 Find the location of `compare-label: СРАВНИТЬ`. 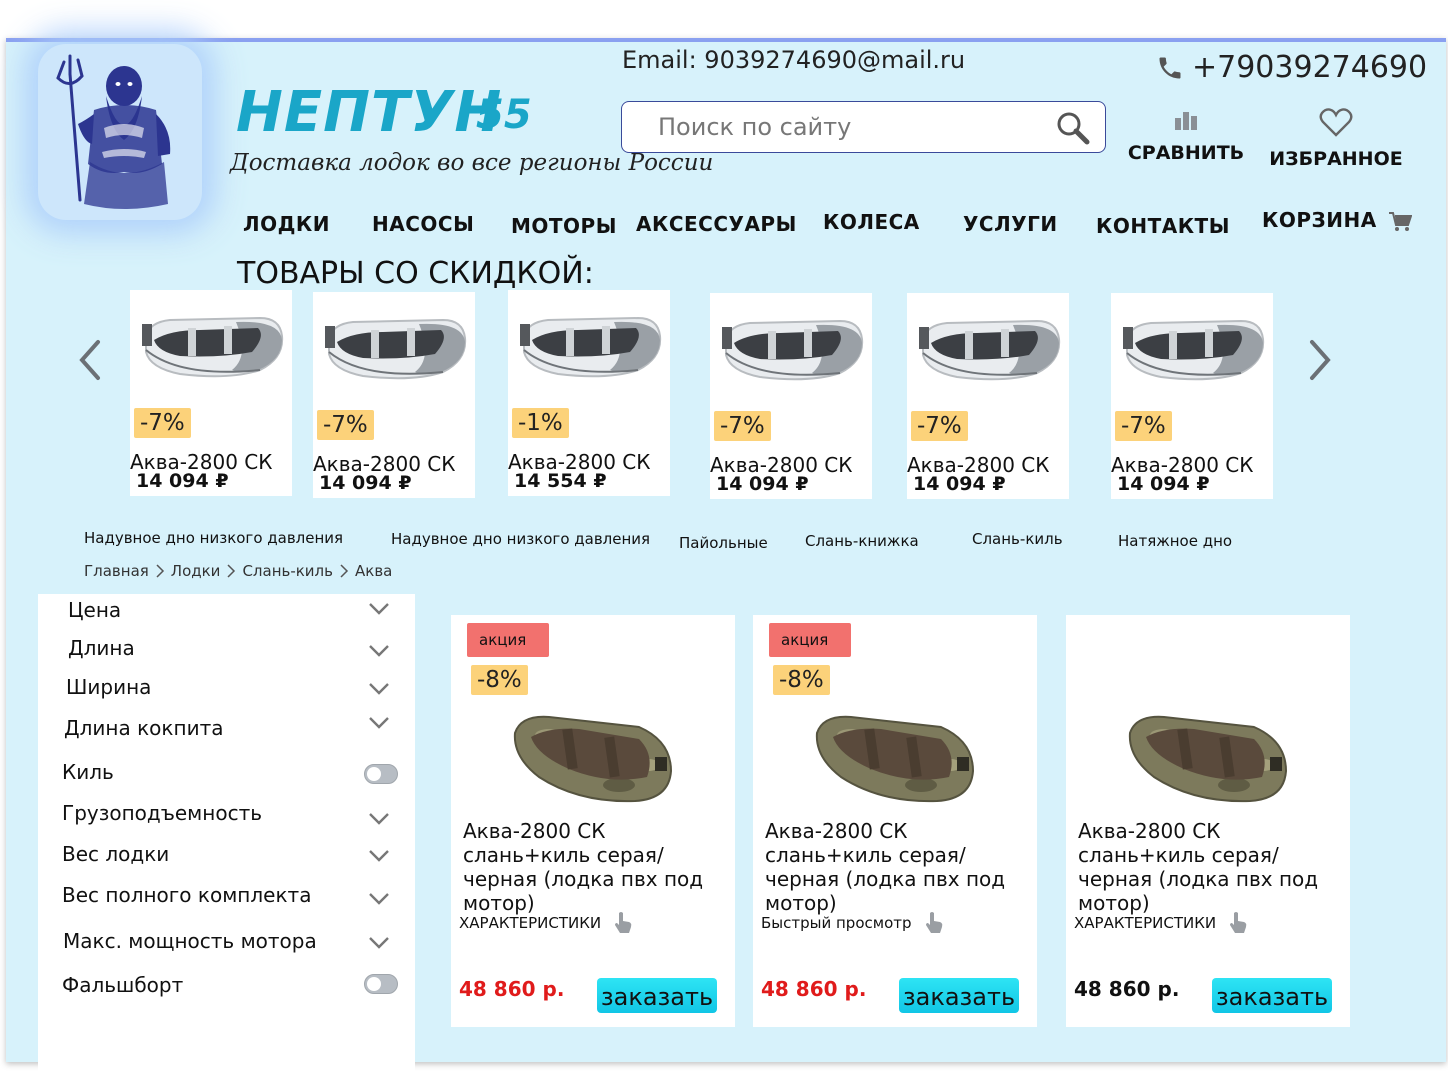

compare-label: СРАВНИТЬ is located at coordinates (1186, 153).